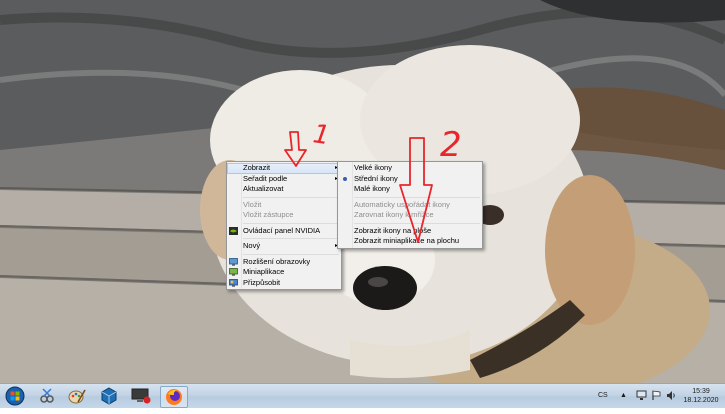  I want to click on language-indicator: CS, so click(603, 396).